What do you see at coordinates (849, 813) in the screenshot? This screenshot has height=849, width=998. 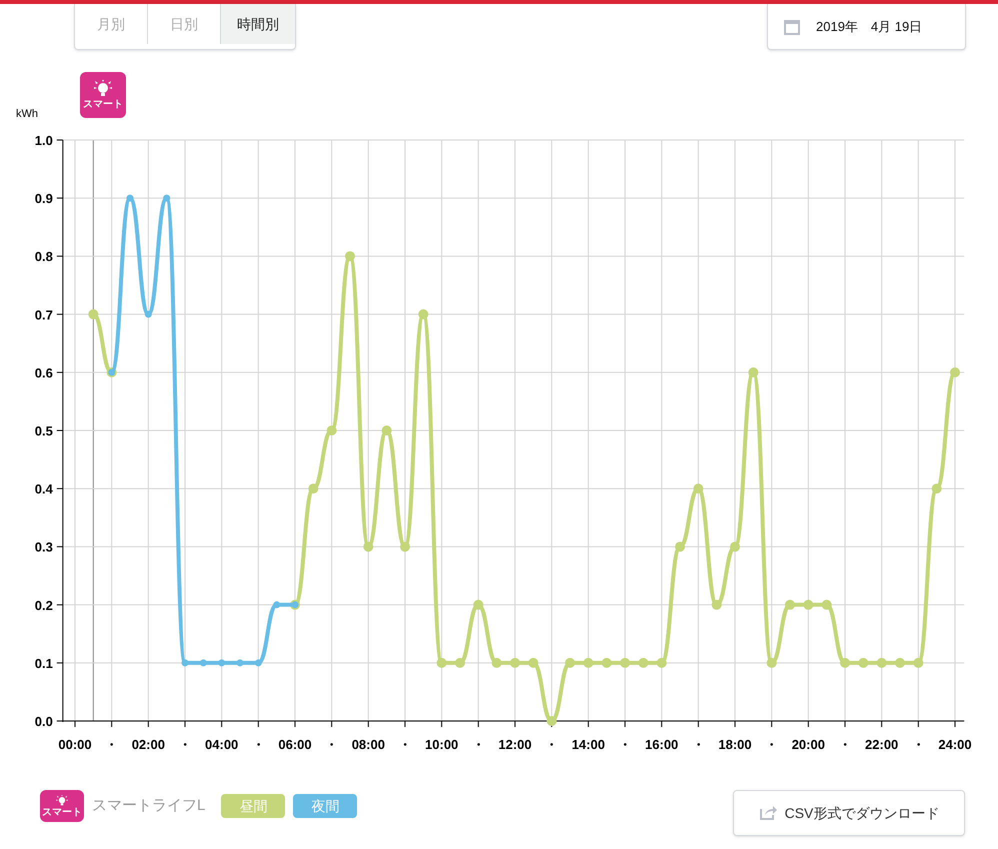 I see `csv-download-button: CSV形式でダウンロード` at bounding box center [849, 813].